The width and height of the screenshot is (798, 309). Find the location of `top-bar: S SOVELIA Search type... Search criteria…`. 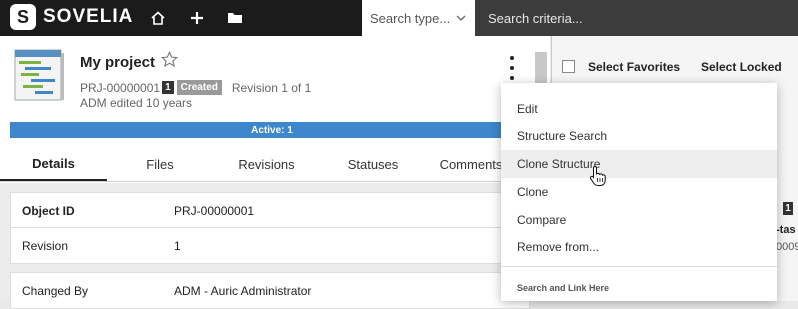

top-bar: S SOVELIA Search type... Search criteria… is located at coordinates (399, 18).